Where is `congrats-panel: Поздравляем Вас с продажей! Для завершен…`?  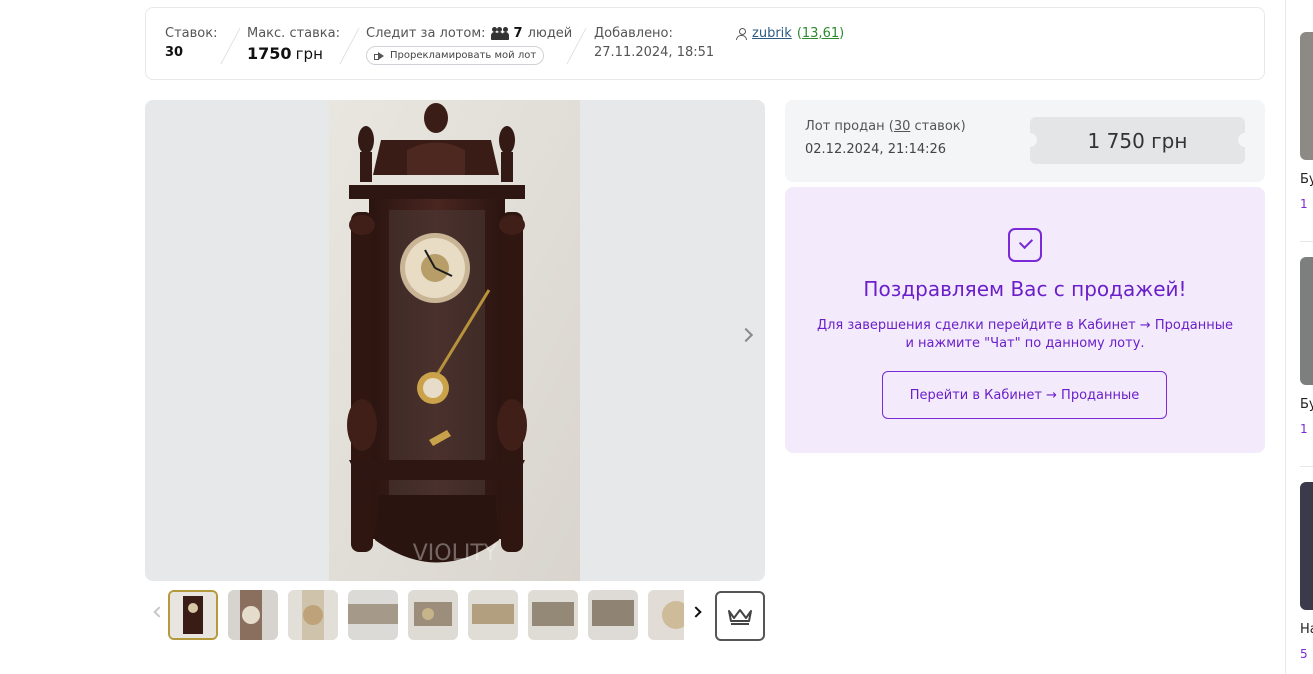 congrats-panel: Поздравляем Вас с продажей! Для завершен… is located at coordinates (1025, 320).